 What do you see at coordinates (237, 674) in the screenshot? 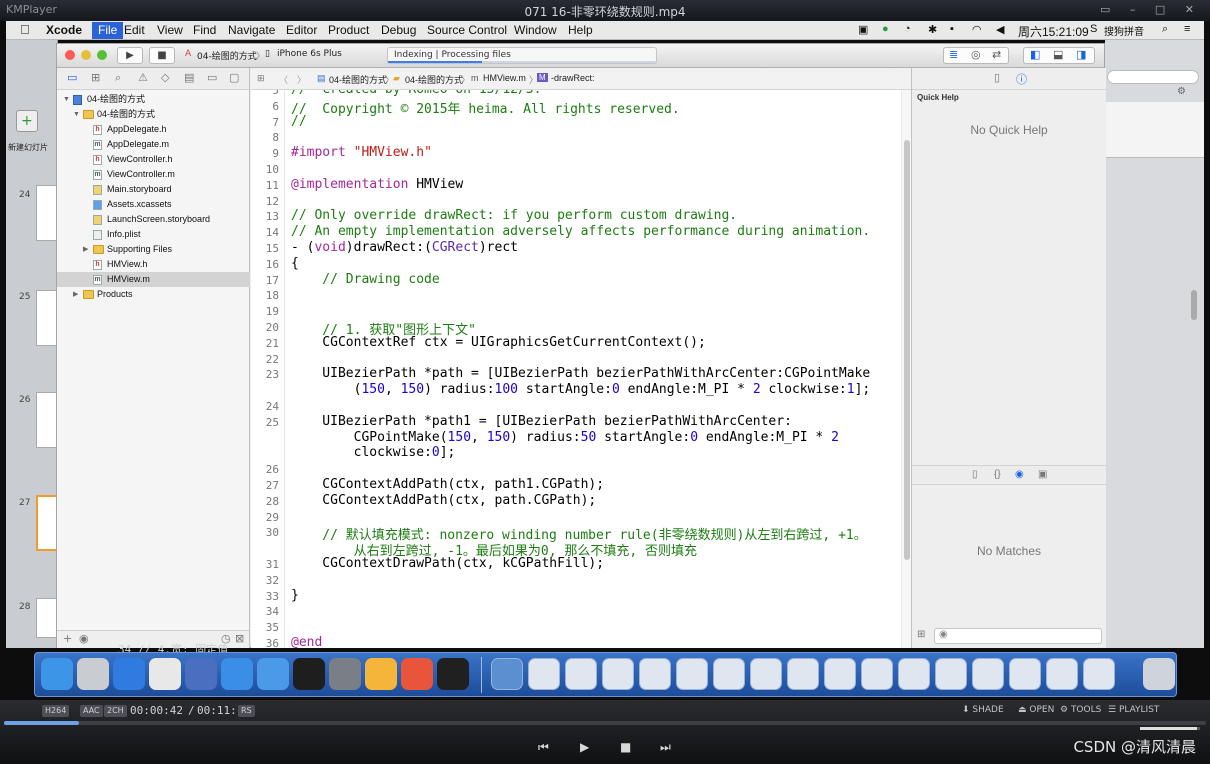
I see `xcode-icon` at bounding box center [237, 674].